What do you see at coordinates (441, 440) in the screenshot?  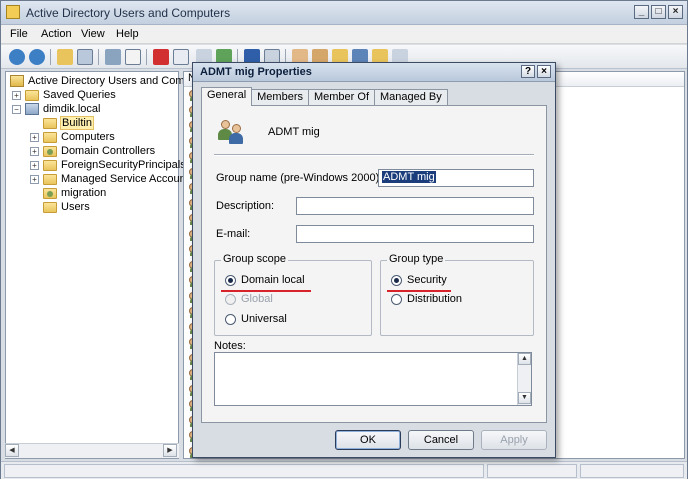 I see `cancel-button: Cancel` at bounding box center [441, 440].